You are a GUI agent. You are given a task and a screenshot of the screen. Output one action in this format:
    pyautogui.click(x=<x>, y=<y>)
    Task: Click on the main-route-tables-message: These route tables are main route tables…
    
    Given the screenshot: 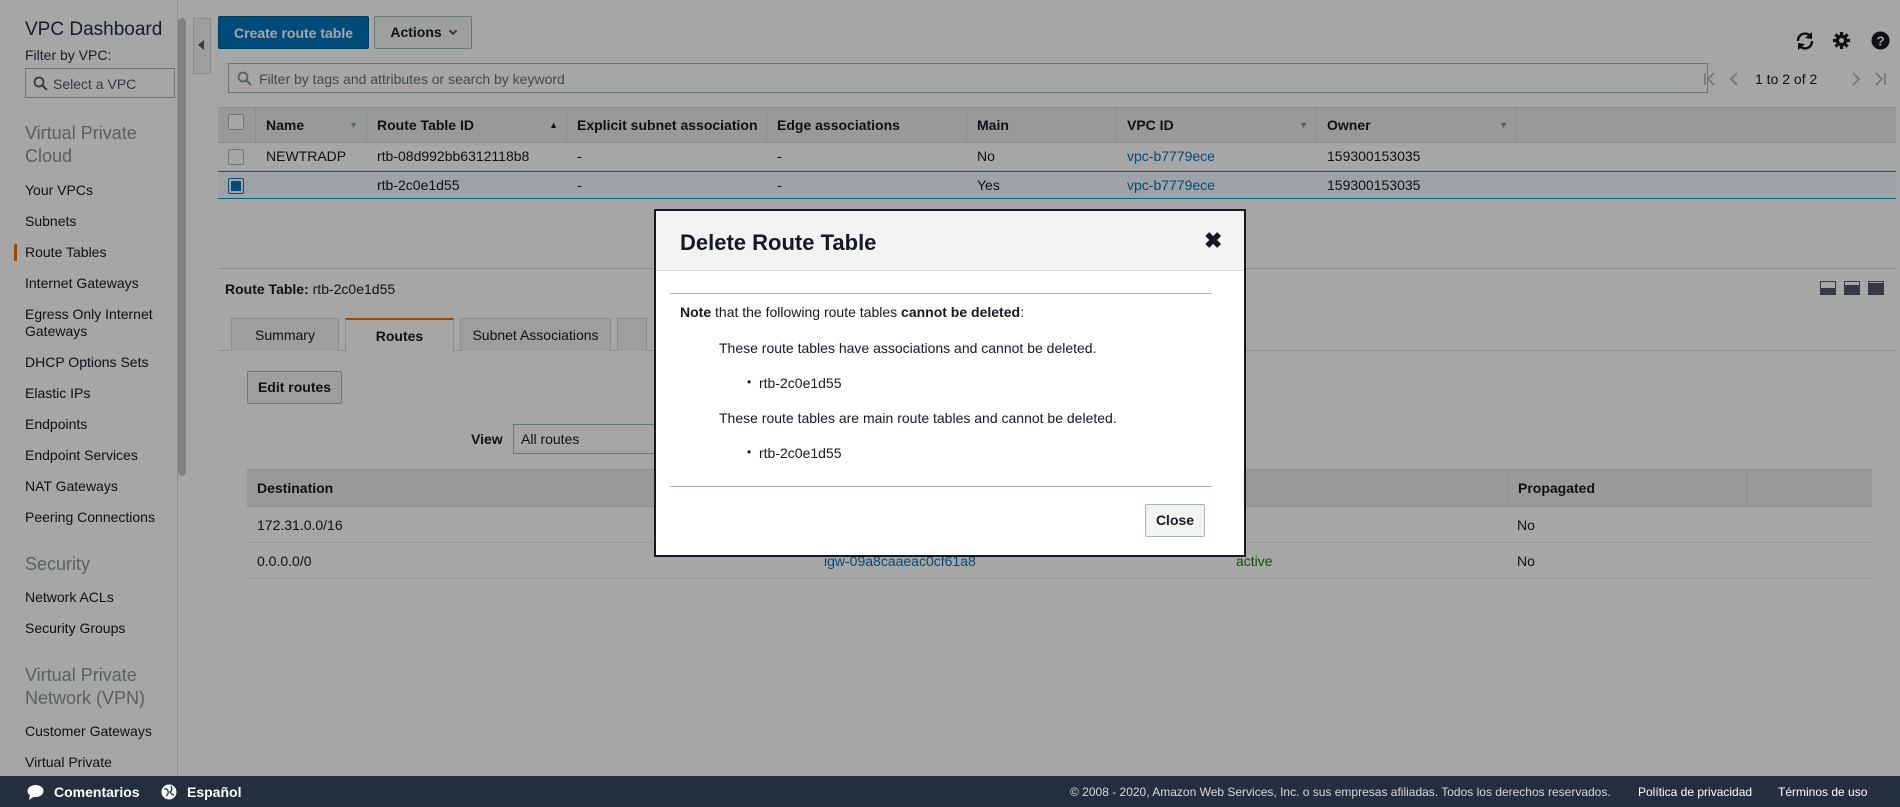 What is the action you would take?
    pyautogui.click(x=918, y=418)
    